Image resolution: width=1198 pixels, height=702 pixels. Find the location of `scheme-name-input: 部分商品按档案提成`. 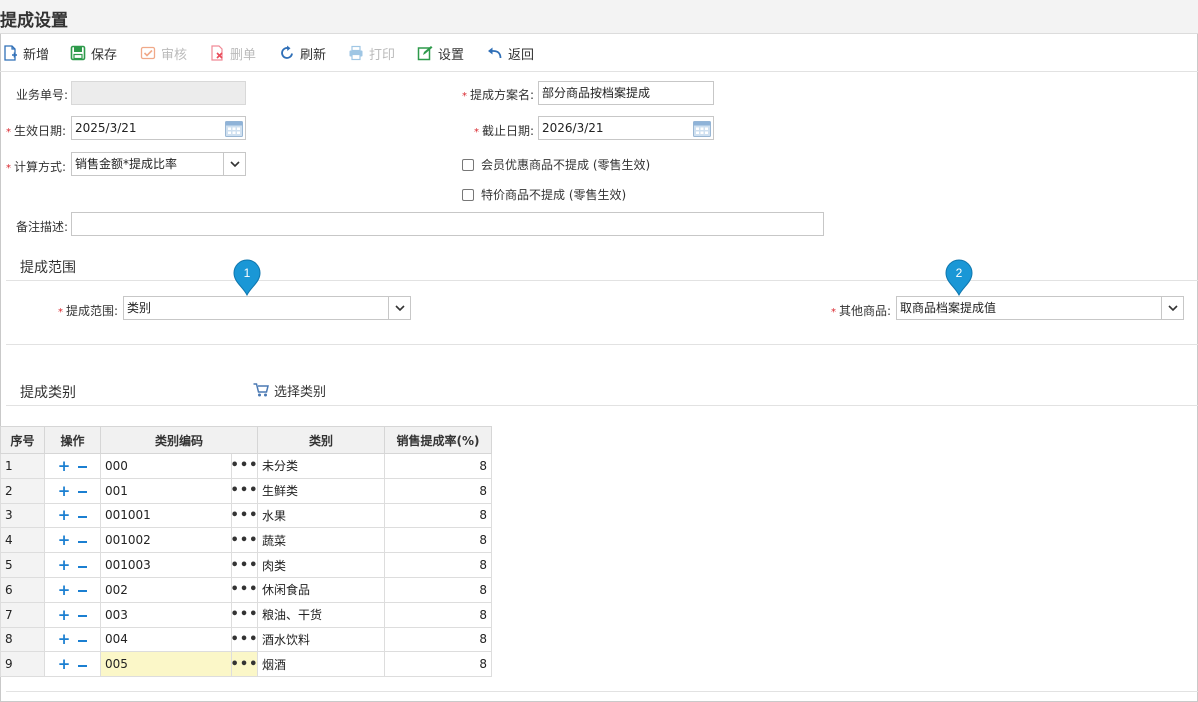

scheme-name-input: 部分商品按档案提成 is located at coordinates (626, 93).